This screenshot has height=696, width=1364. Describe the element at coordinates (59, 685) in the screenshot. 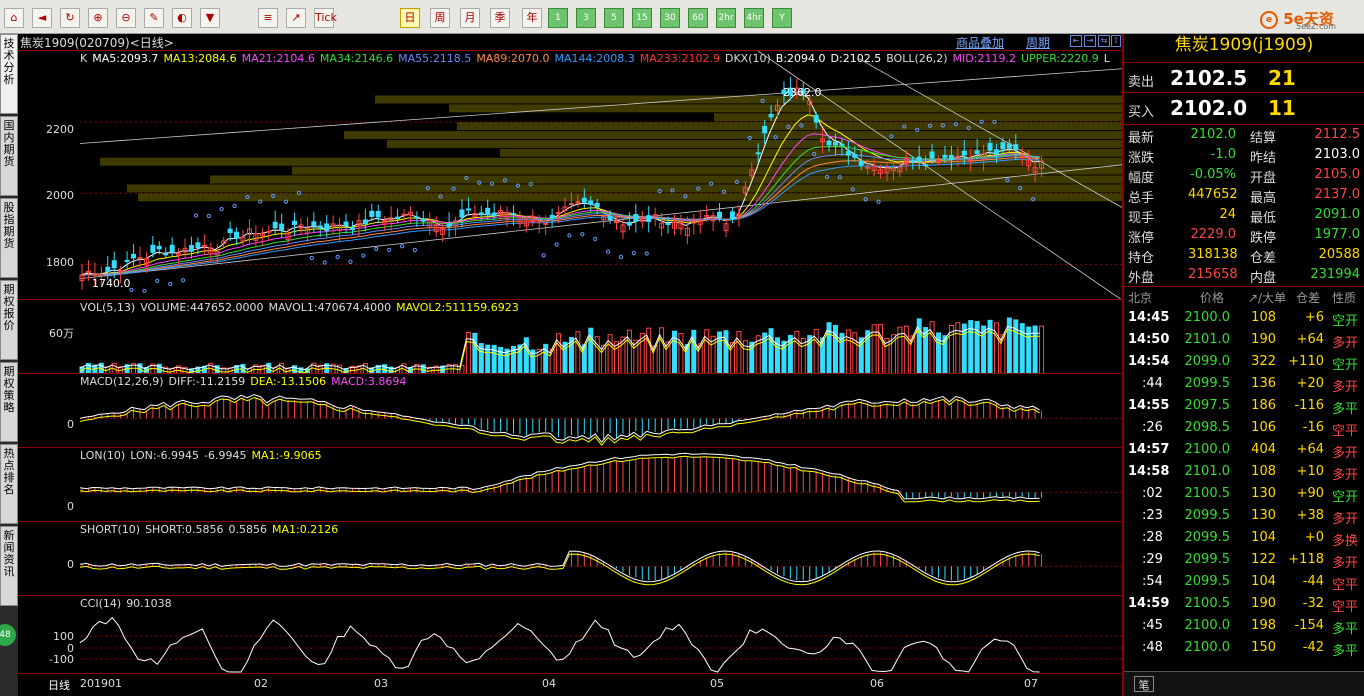

I see `period-tab: 日线` at that location.